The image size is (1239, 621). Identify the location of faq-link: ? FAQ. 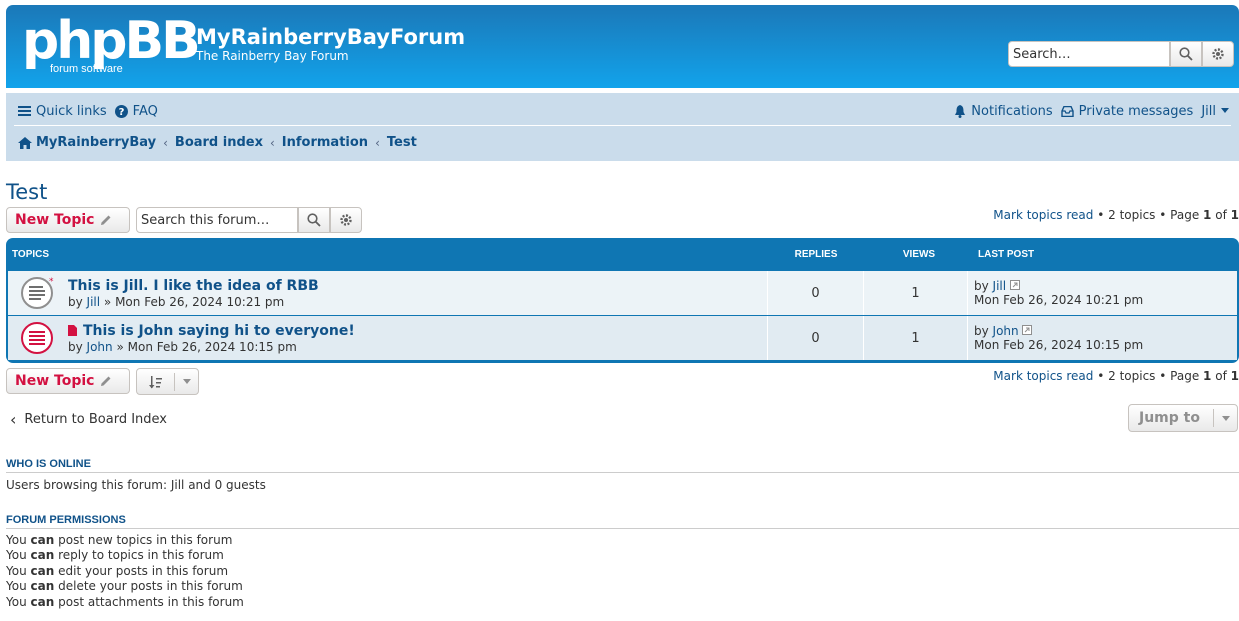
(136, 111).